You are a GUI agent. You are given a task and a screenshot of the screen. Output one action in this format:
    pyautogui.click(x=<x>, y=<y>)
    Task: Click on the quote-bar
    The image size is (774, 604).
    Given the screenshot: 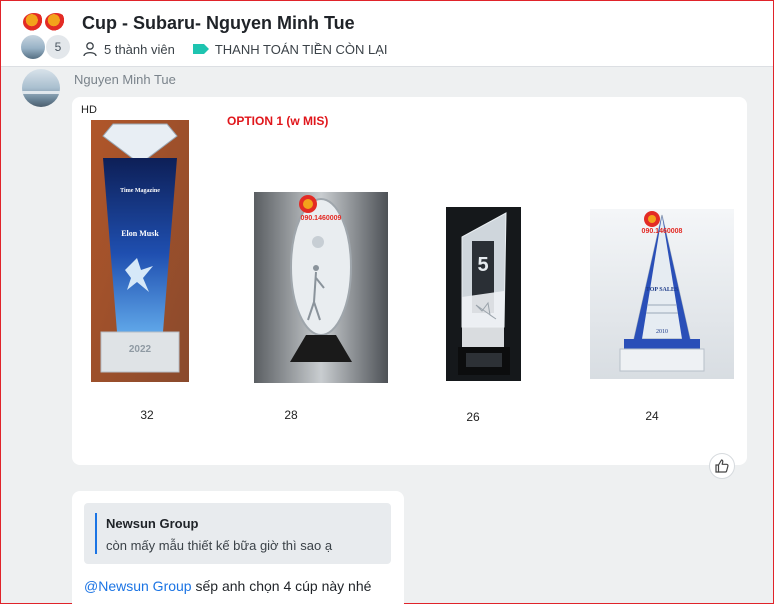 What is the action you would take?
    pyautogui.click(x=96, y=533)
    